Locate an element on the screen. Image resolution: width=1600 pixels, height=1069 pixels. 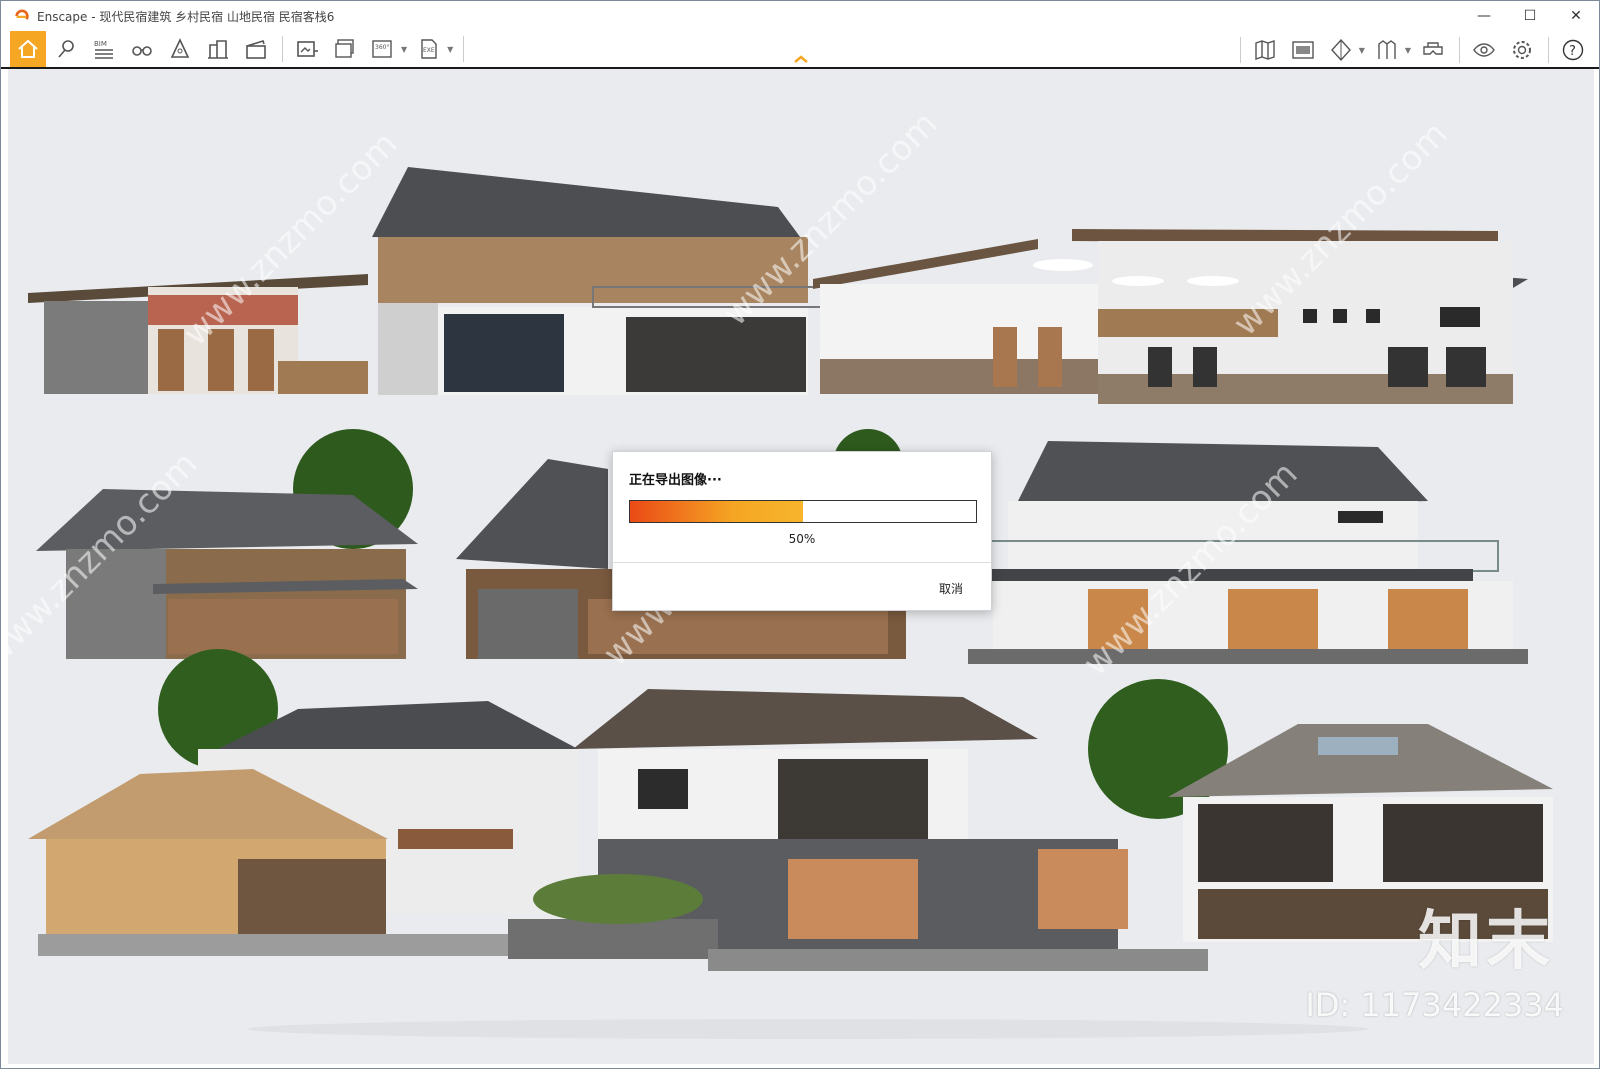
progress-bar is located at coordinates (803, 511).